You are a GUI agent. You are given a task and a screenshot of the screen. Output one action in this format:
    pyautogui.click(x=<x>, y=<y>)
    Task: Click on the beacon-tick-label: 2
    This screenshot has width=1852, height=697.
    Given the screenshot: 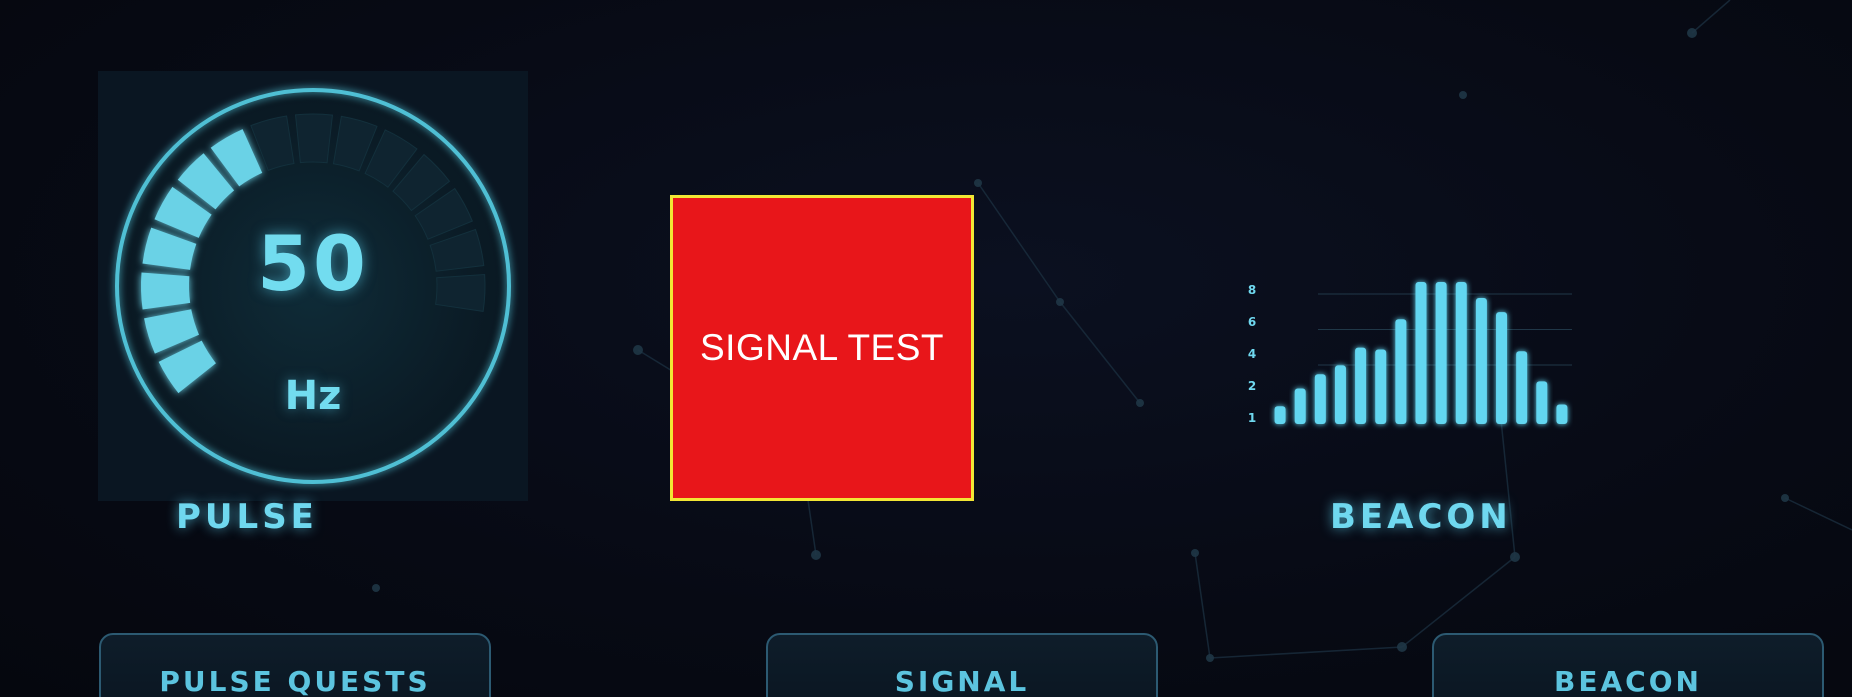 What is the action you would take?
    pyautogui.click(x=1252, y=386)
    